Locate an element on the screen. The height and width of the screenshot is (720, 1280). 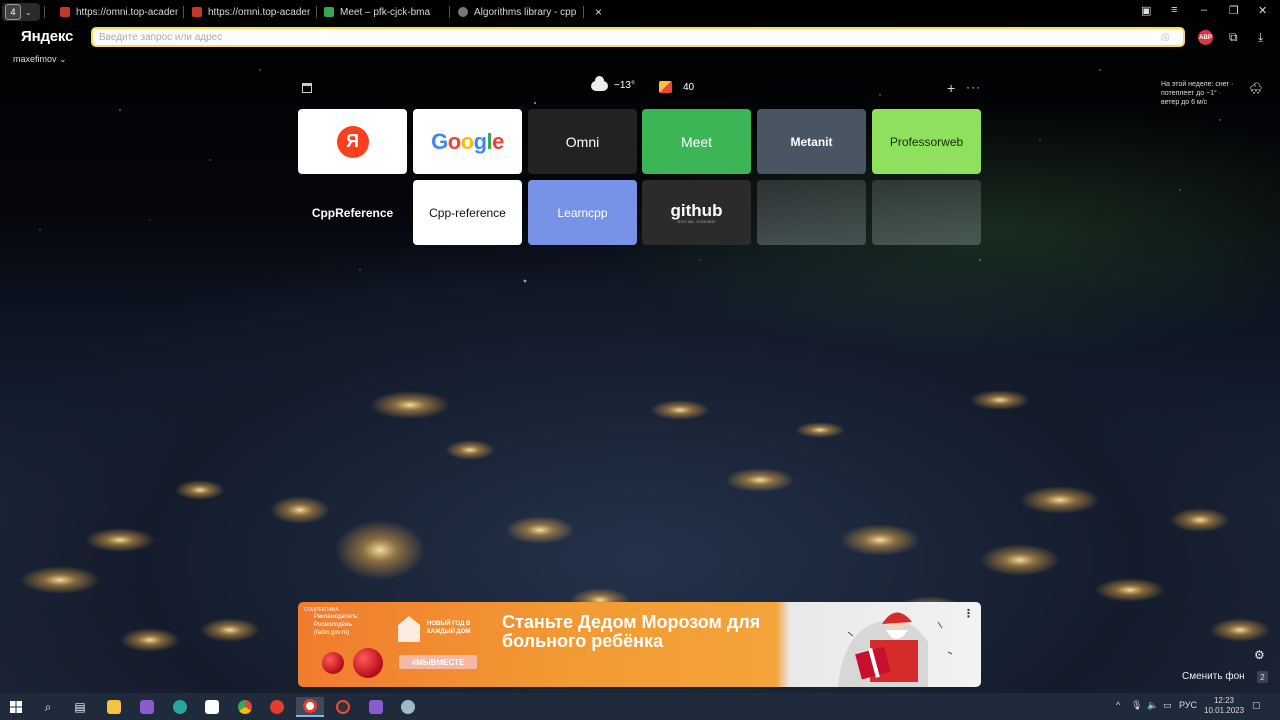
tile-github: github SOCIAL CODING is located at coordinates (696, 212).